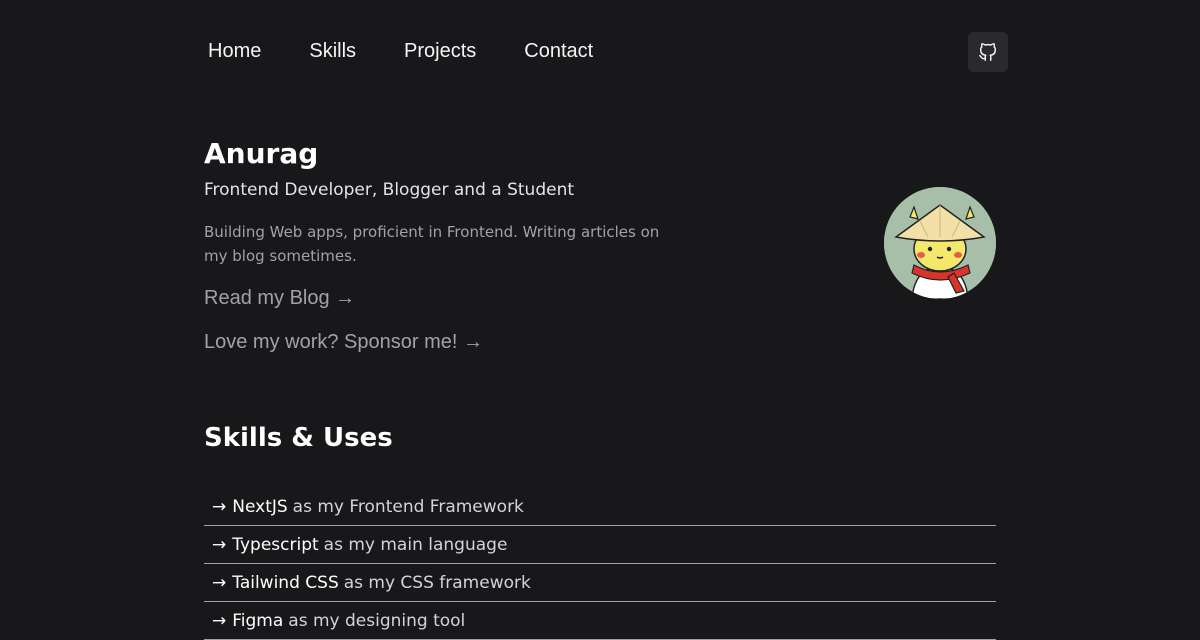 The height and width of the screenshot is (640, 1200). I want to click on list-item: → Typescript as my main language, so click(600, 545).